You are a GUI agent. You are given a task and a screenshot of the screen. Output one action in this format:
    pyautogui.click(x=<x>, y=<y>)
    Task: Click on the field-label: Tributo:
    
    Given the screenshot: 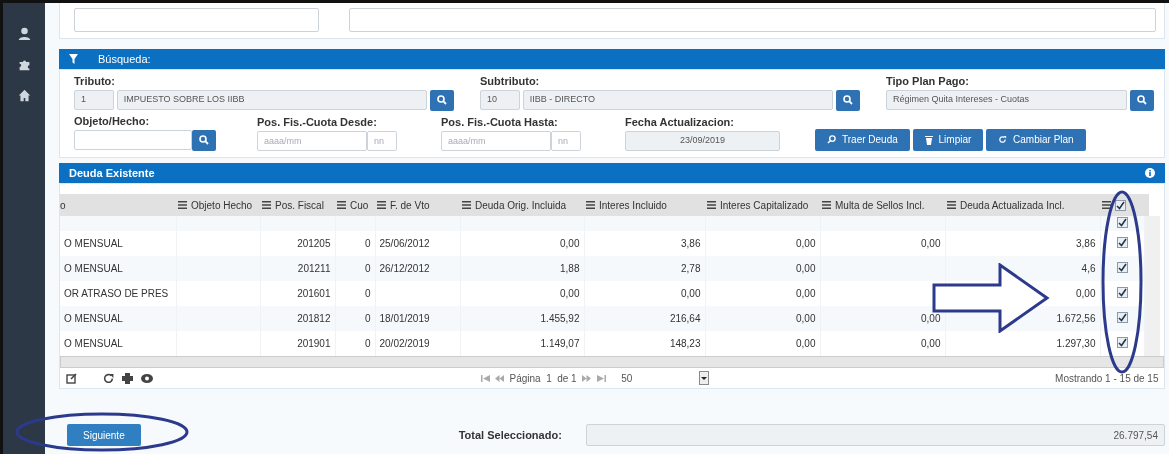 What is the action you would take?
    pyautogui.click(x=95, y=81)
    